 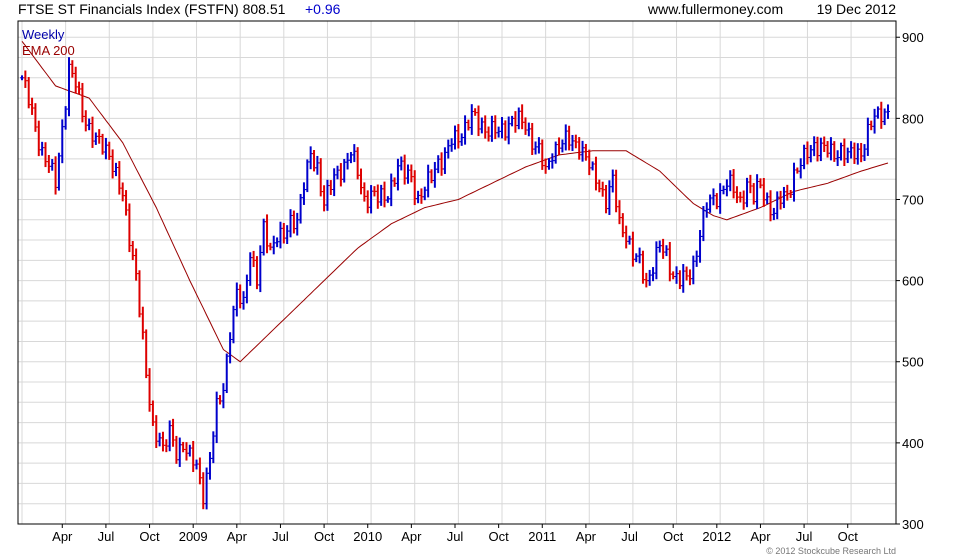 I want to click on price-change: +0.96, so click(x=323, y=9).